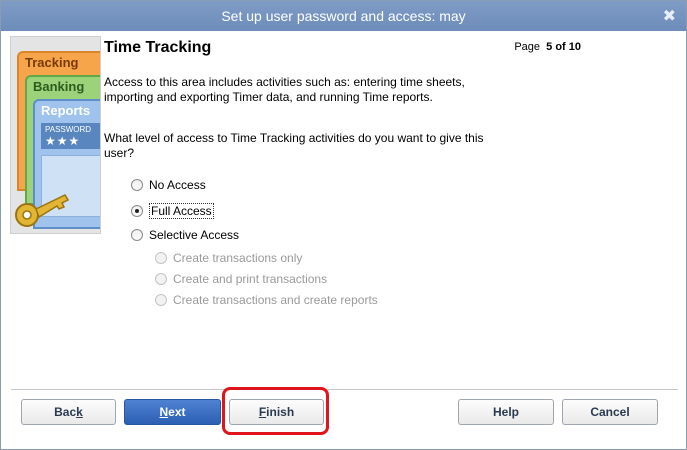 This screenshot has width=687, height=450. I want to click on title-bar: Set up user password and access: may ✖, so click(343, 16).